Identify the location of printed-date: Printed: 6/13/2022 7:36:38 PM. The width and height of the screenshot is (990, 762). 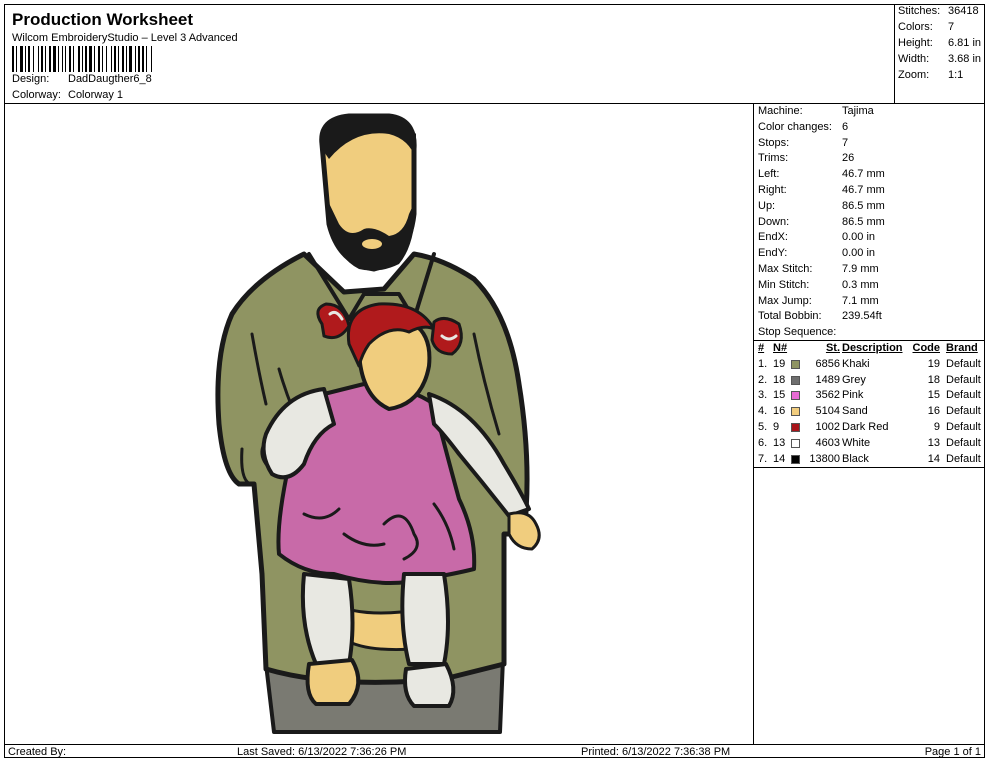
(656, 752).